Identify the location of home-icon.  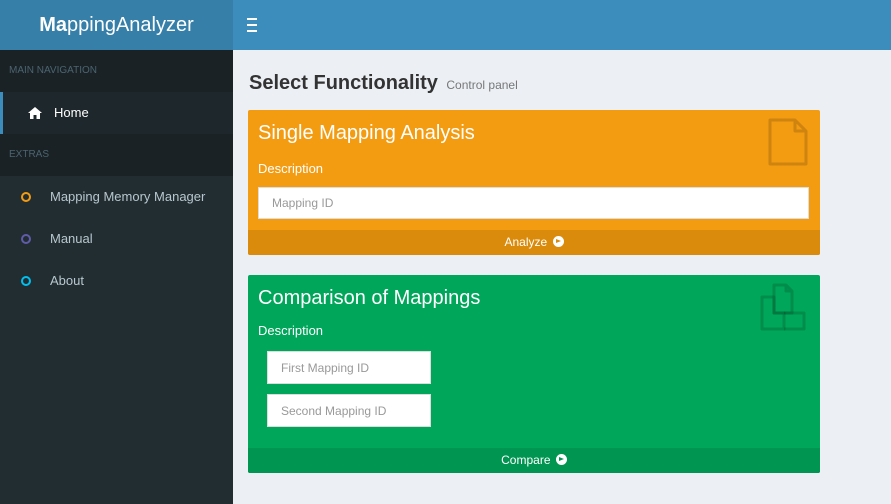
(36, 113).